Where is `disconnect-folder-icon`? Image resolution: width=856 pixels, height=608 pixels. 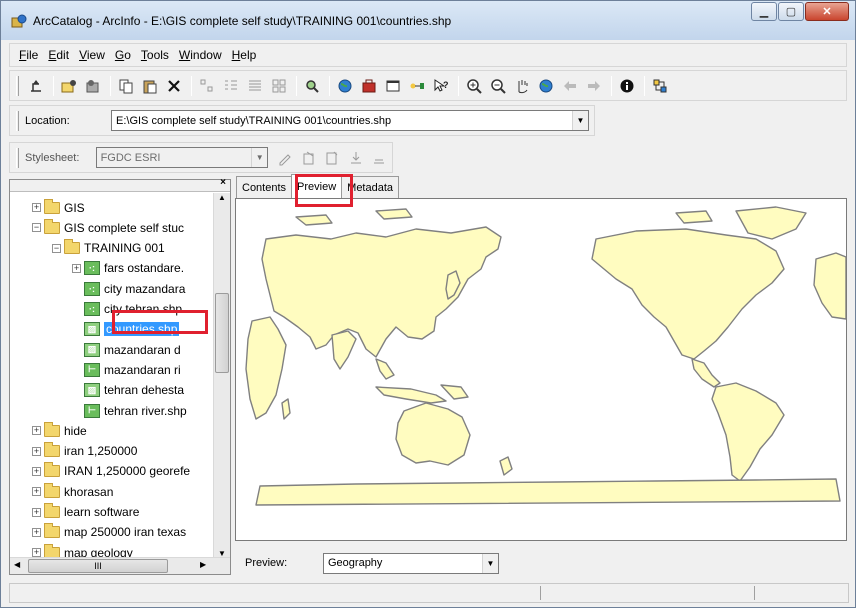 disconnect-folder-icon is located at coordinates (92, 85).